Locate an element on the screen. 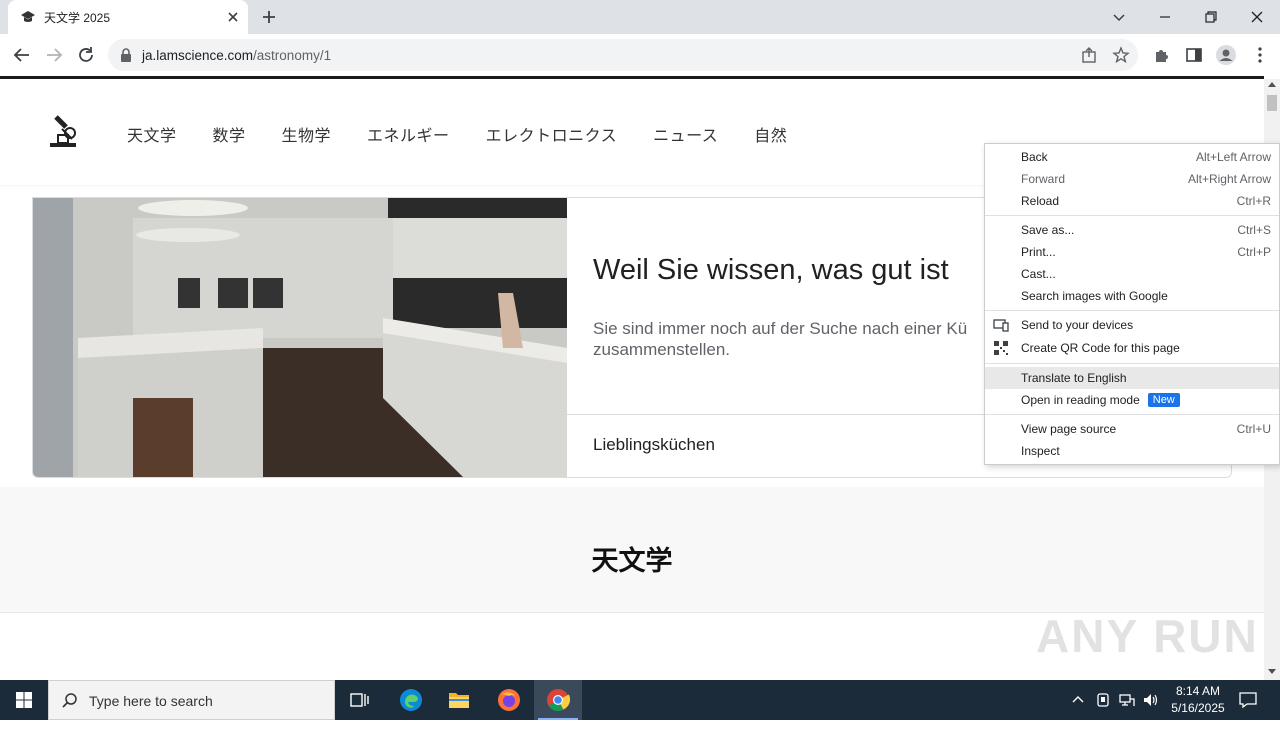 The width and height of the screenshot is (1280, 731). menu-shortcut: Ctrl+P is located at coordinates (1254, 252).